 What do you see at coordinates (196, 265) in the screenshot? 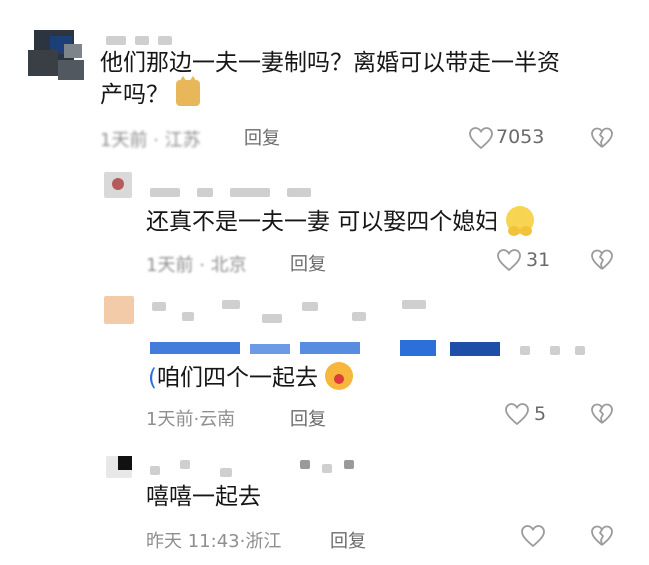
I see `comment-meta: 1天前 · 北京` at bounding box center [196, 265].